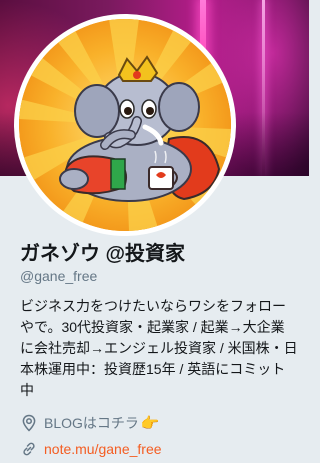  Describe the element at coordinates (29, 423) in the screenshot. I see `map-pin-icon` at that location.